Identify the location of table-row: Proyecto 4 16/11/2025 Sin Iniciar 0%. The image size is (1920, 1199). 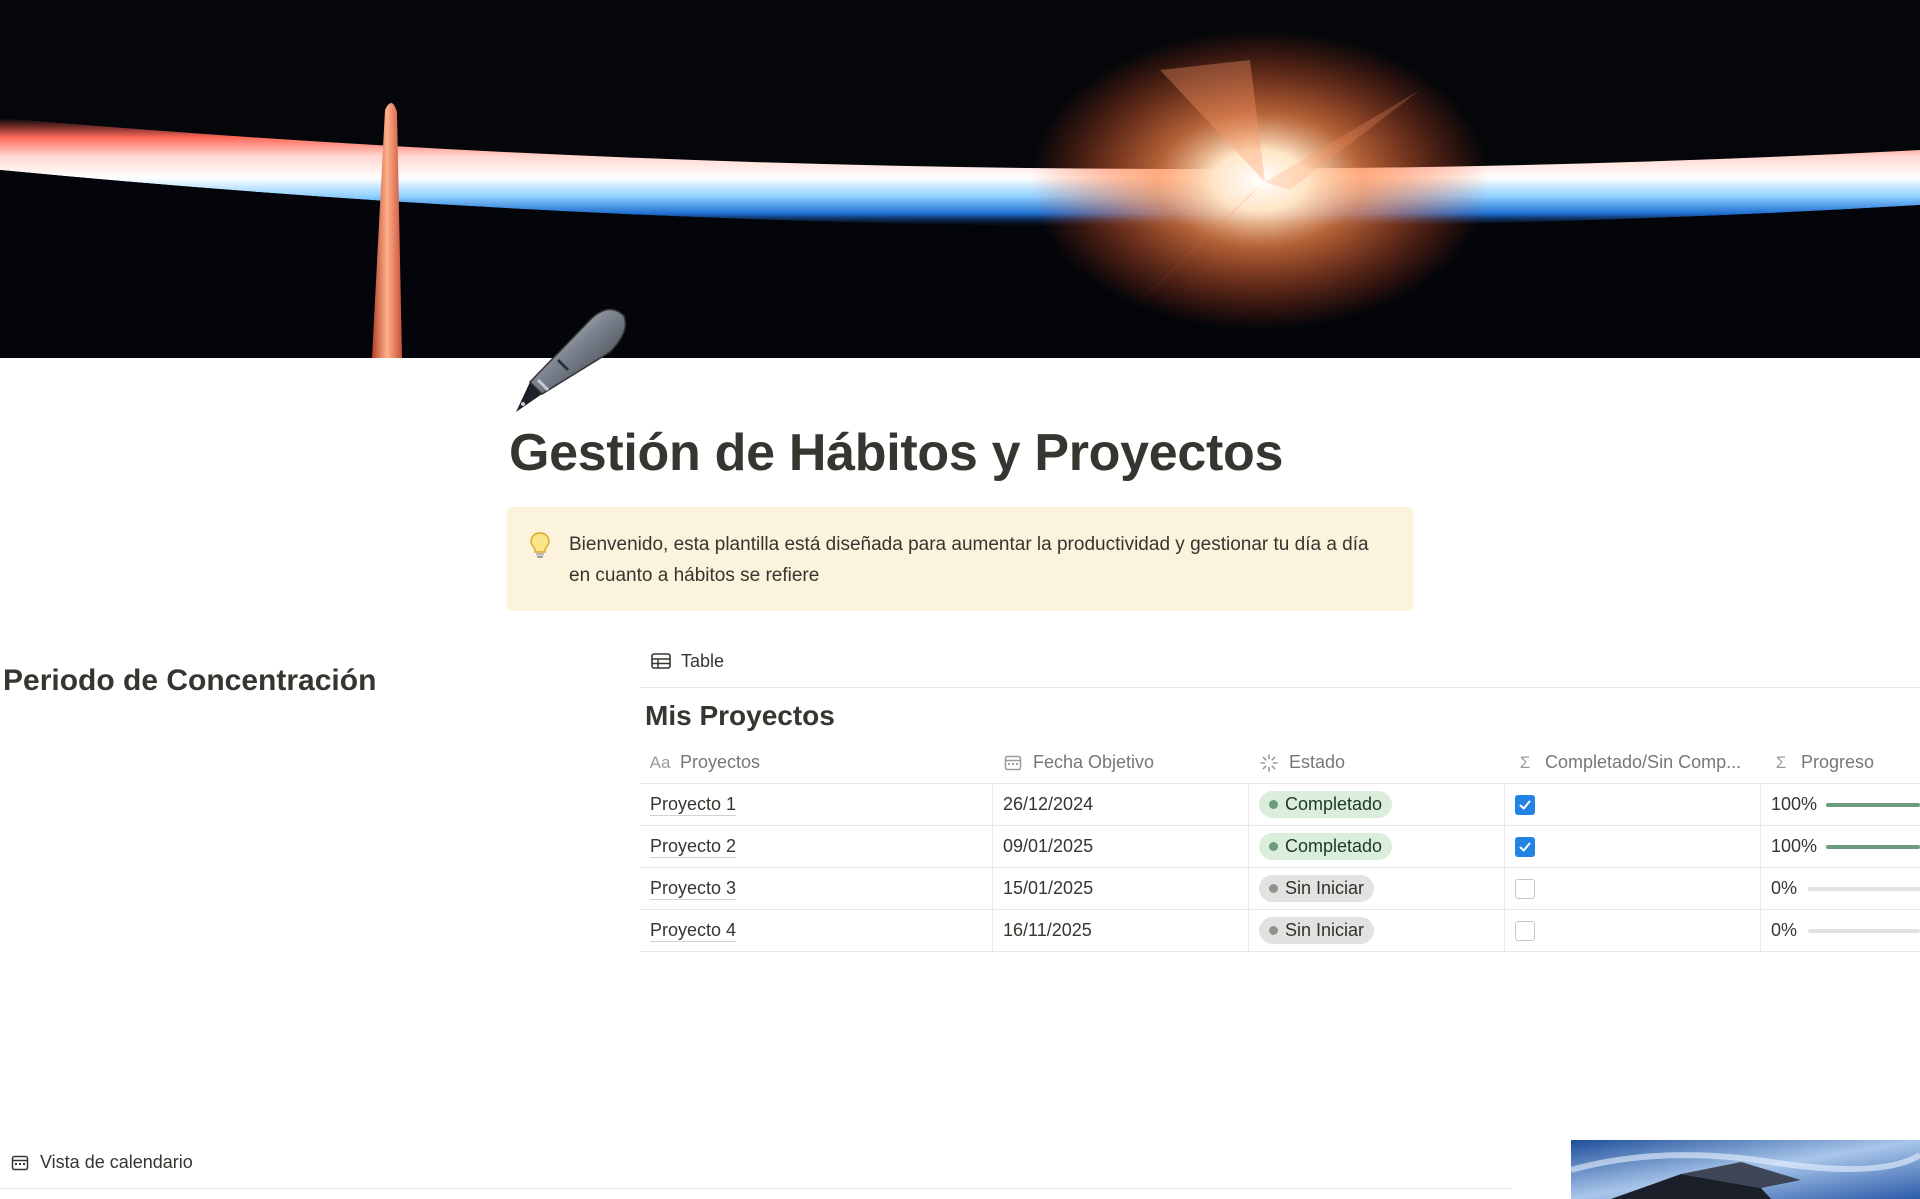
(1280, 931).